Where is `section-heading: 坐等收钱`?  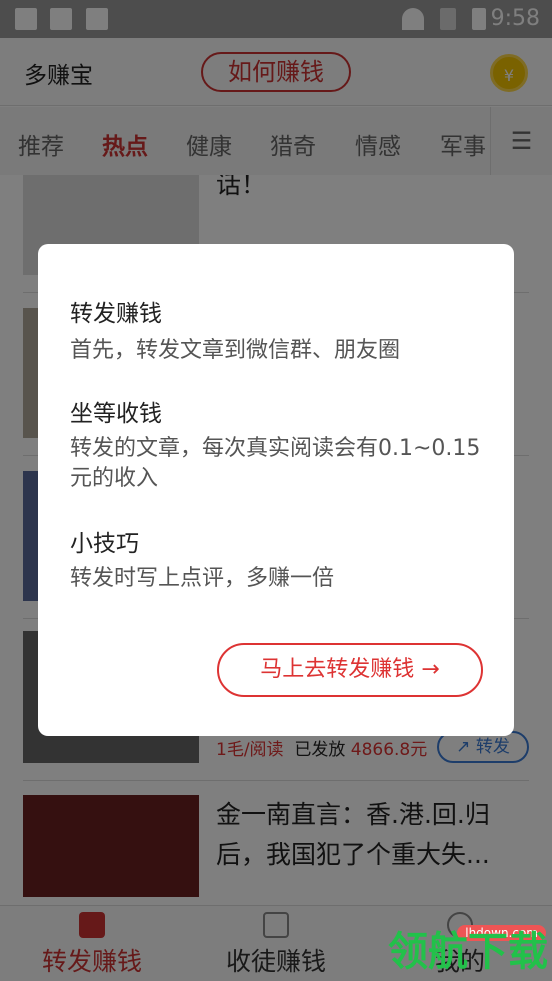 section-heading: 坐等收钱 is located at coordinates (116, 414).